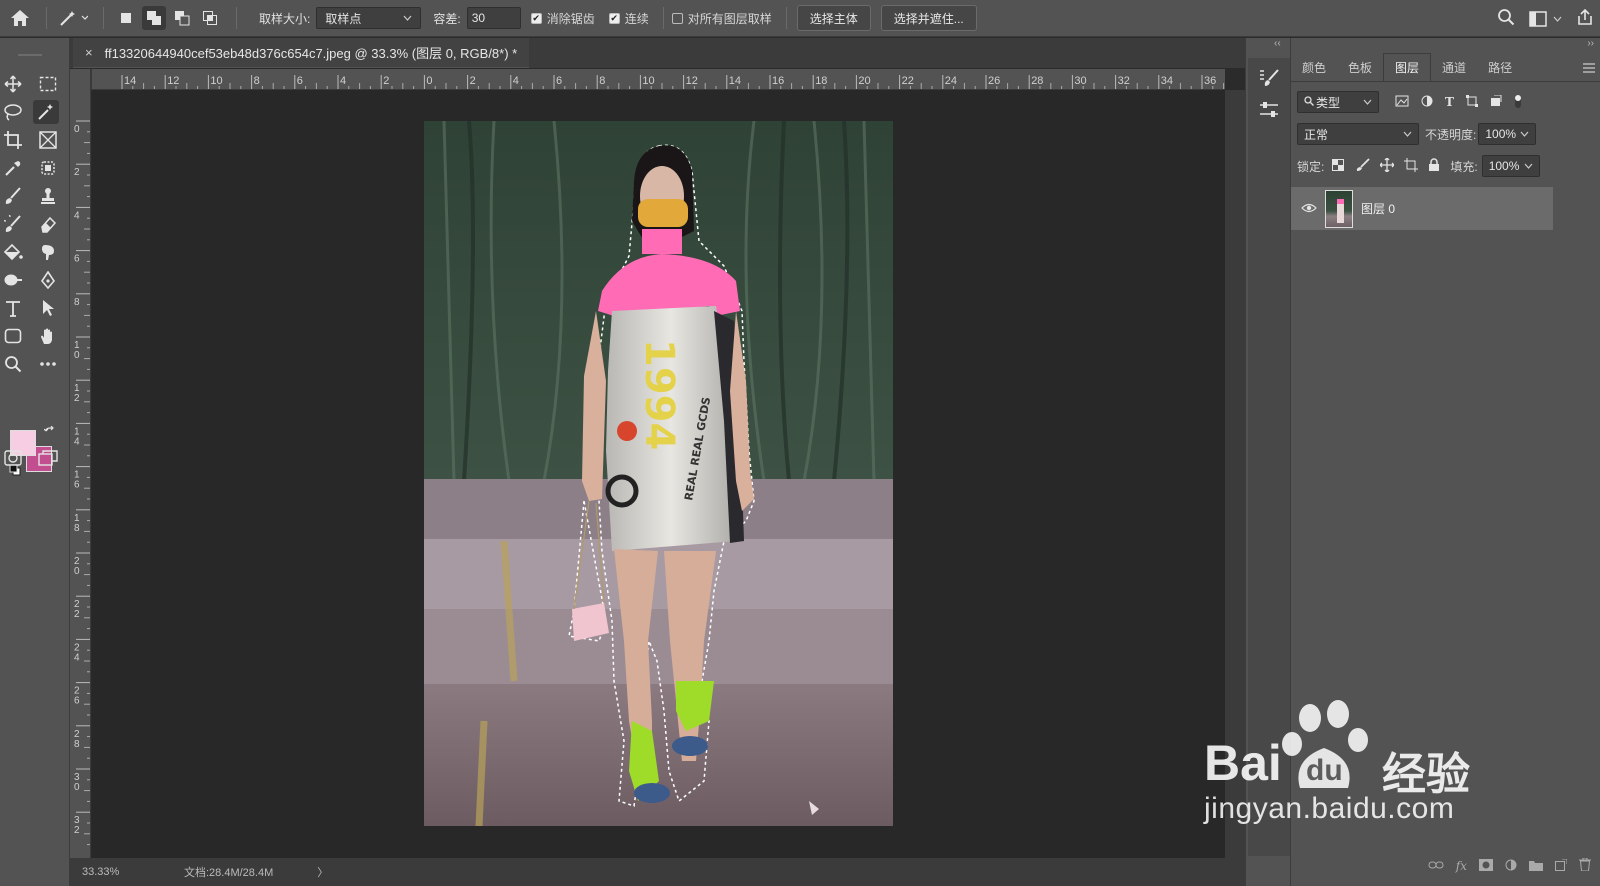 Image resolution: width=1600 pixels, height=886 pixels. What do you see at coordinates (1402, 102) in the screenshot?
I see `filter-pixel-icon` at bounding box center [1402, 102].